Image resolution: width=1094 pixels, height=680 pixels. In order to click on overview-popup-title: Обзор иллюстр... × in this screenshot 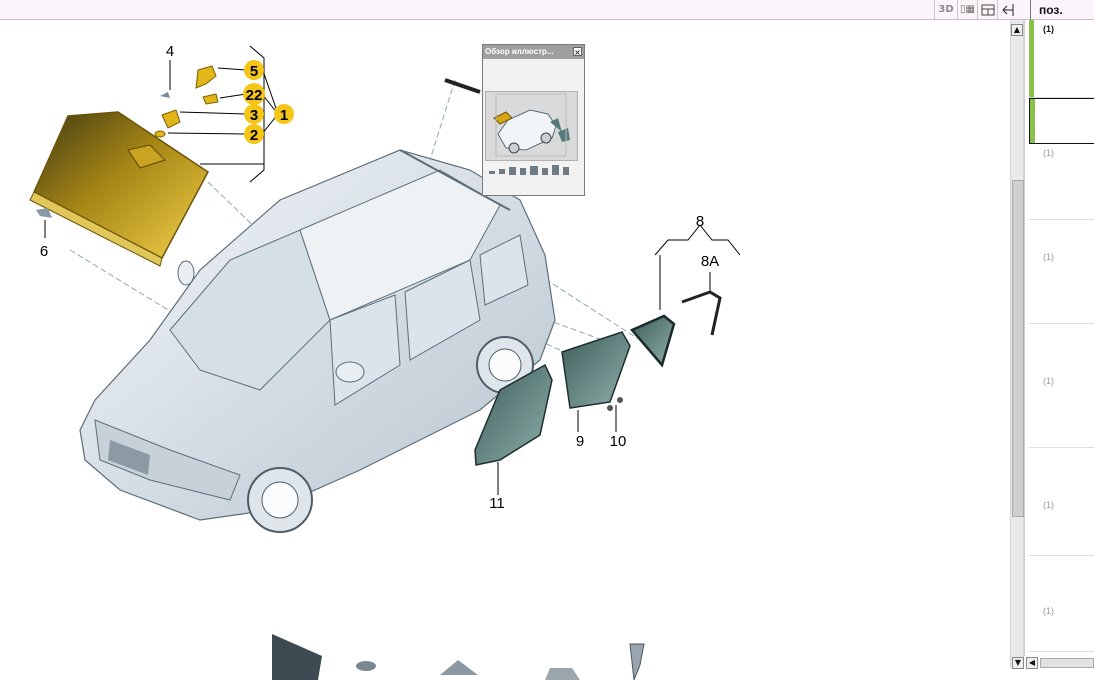, I will do `click(533, 52)`.